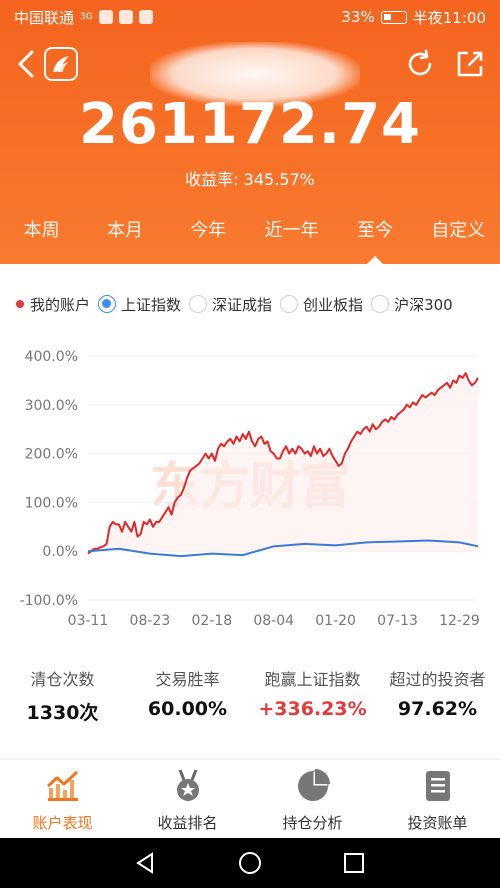  I want to click on refresh-button, so click(420, 64).